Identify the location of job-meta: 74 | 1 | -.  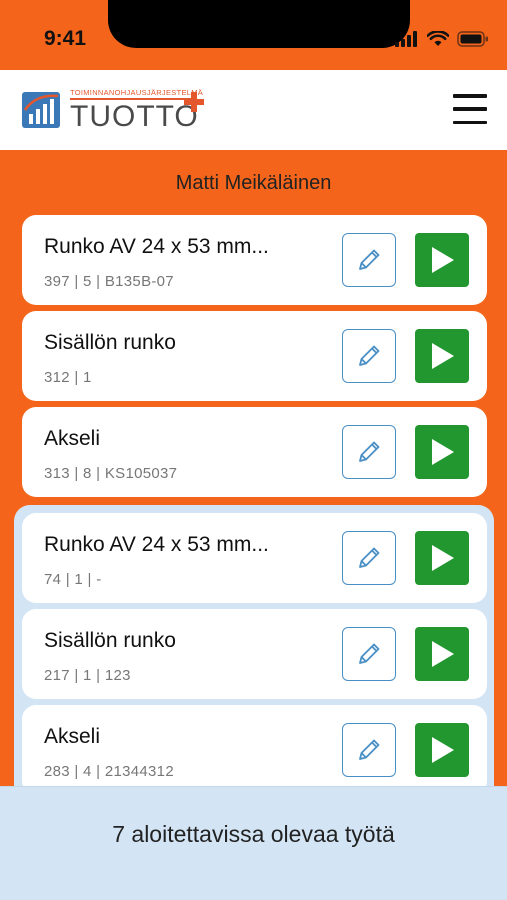
(73, 579).